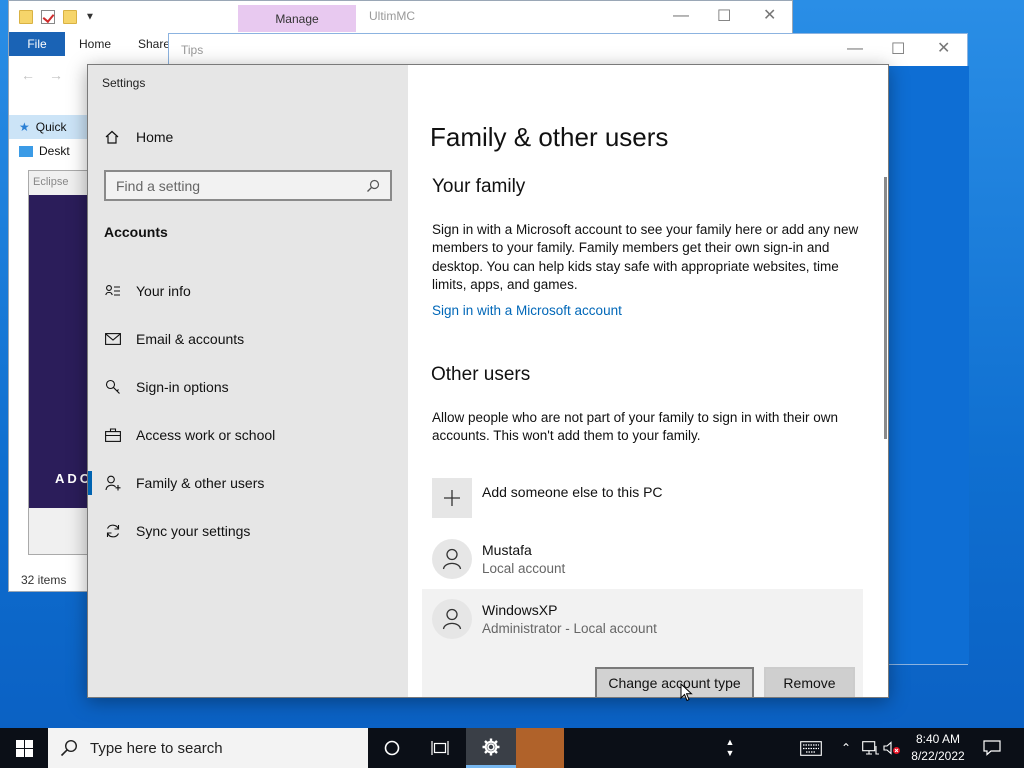 This screenshot has height=768, width=1024. Describe the element at coordinates (49, 151) in the screenshot. I see `tree-item-desktop: Deskt` at that location.